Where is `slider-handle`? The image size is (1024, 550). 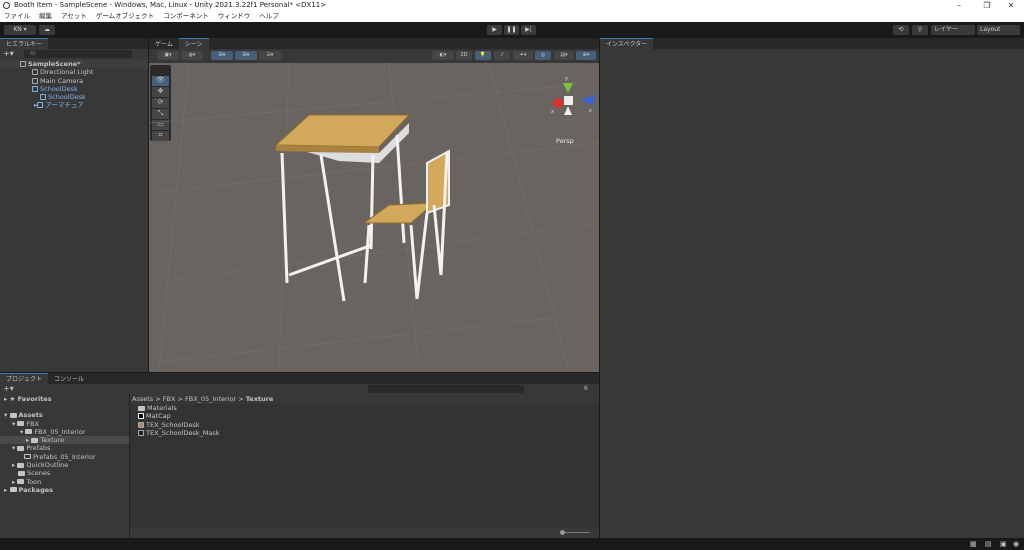 slider-handle is located at coordinates (562, 532).